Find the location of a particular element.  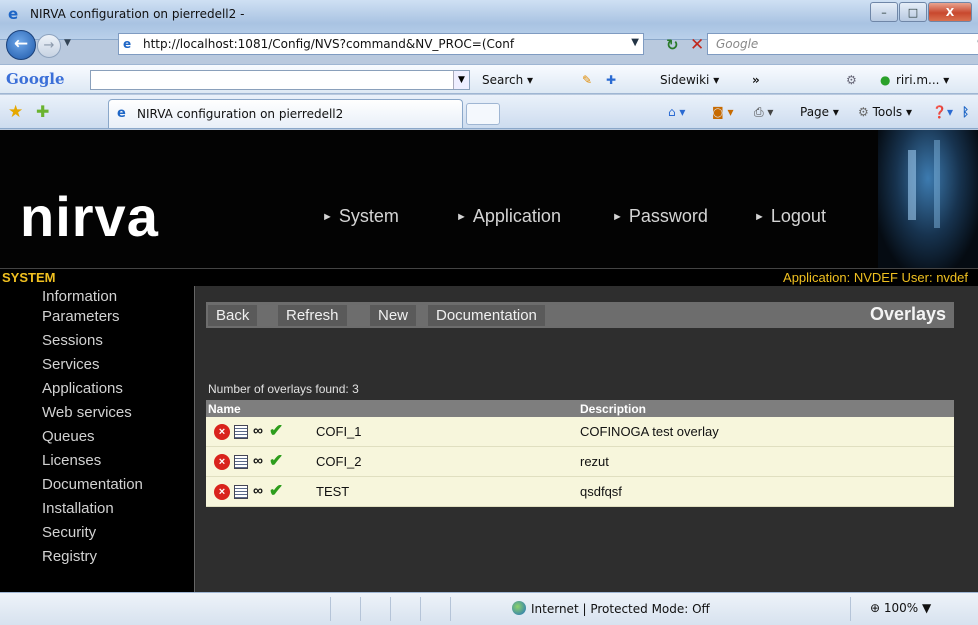

tools-menu: ⚙ Tools ▾ is located at coordinates (885, 112).